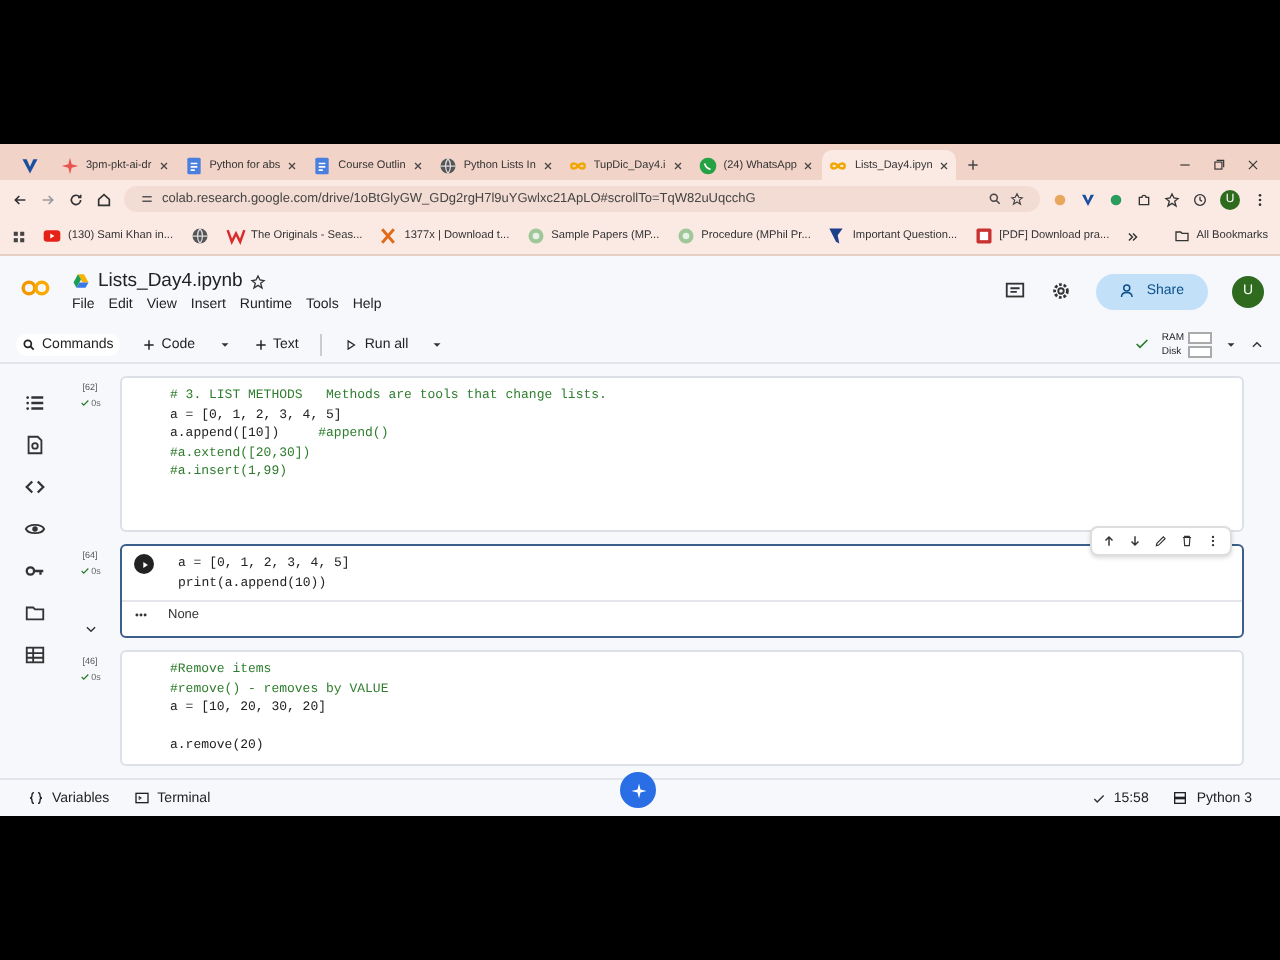 The height and width of the screenshot is (960, 1280). What do you see at coordinates (983, 236) in the screenshot?
I see `pdf-icon` at bounding box center [983, 236].